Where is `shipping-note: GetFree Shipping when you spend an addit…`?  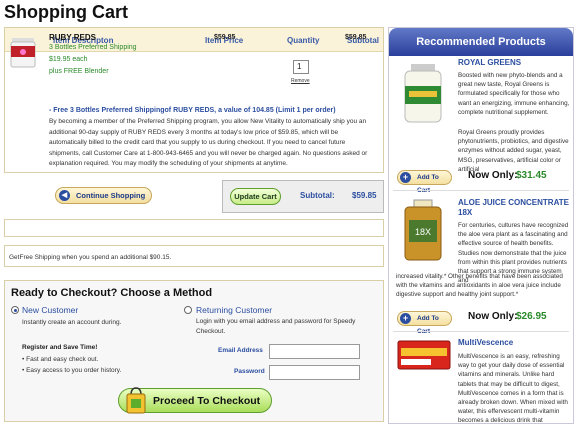
shipping-note: GetFree Shipping when you spend an addit… is located at coordinates (90, 257).